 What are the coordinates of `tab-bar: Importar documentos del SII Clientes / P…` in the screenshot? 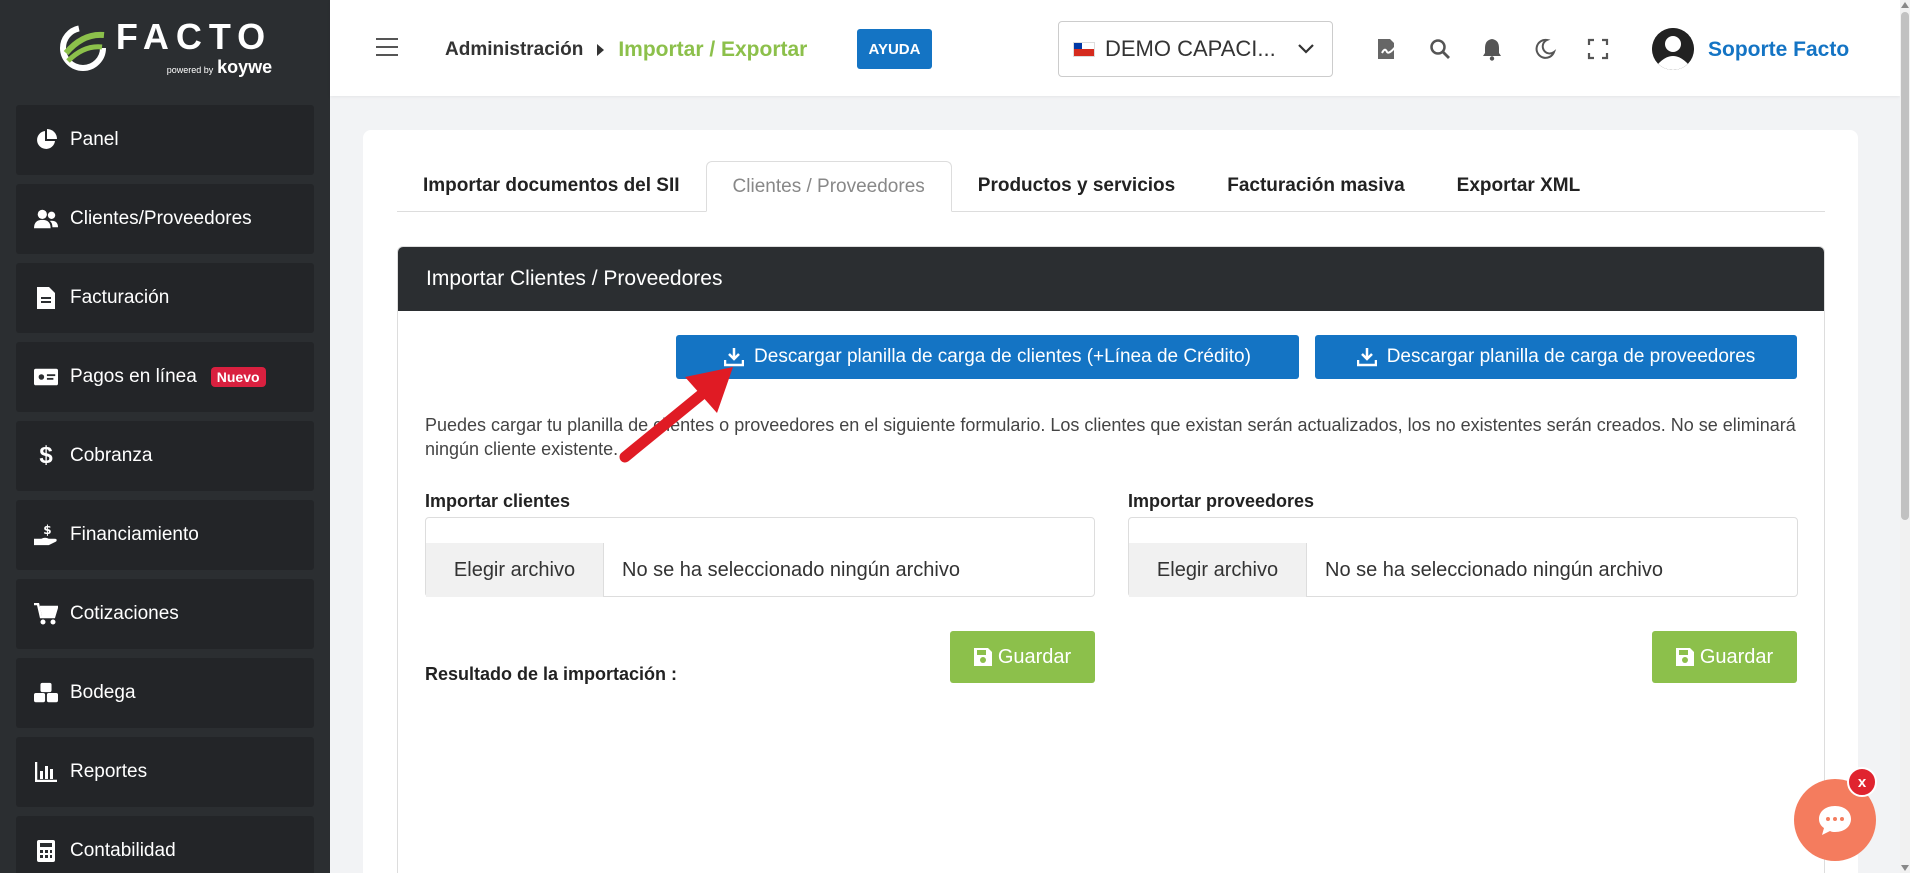 It's located at (1111, 186).